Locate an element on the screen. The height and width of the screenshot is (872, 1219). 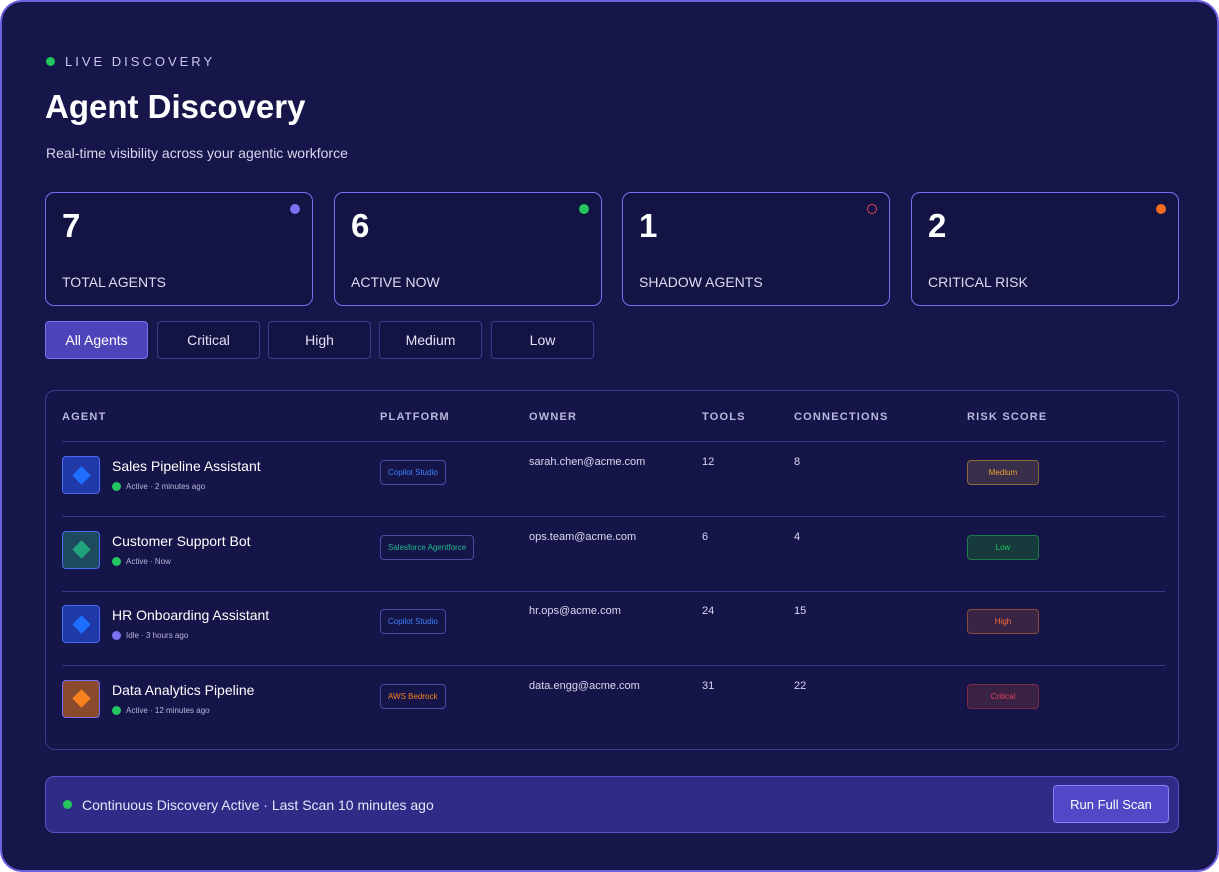
agent-status-text: Active · 12 minutes ago is located at coordinates (168, 710).